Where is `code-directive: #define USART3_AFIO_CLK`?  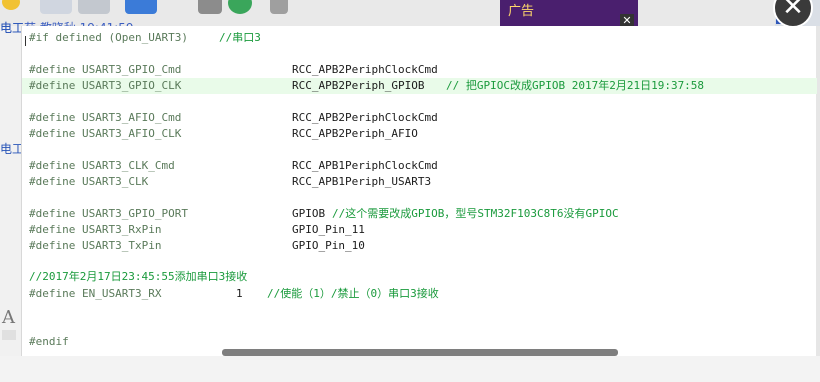 code-directive: #define USART3_AFIO_CLK is located at coordinates (105, 133).